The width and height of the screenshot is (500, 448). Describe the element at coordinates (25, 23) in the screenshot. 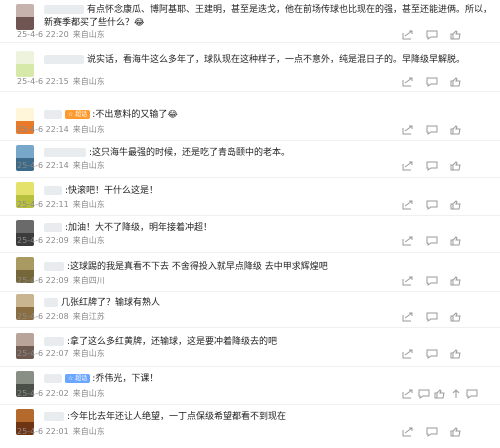

I see `avatar-bottom` at that location.